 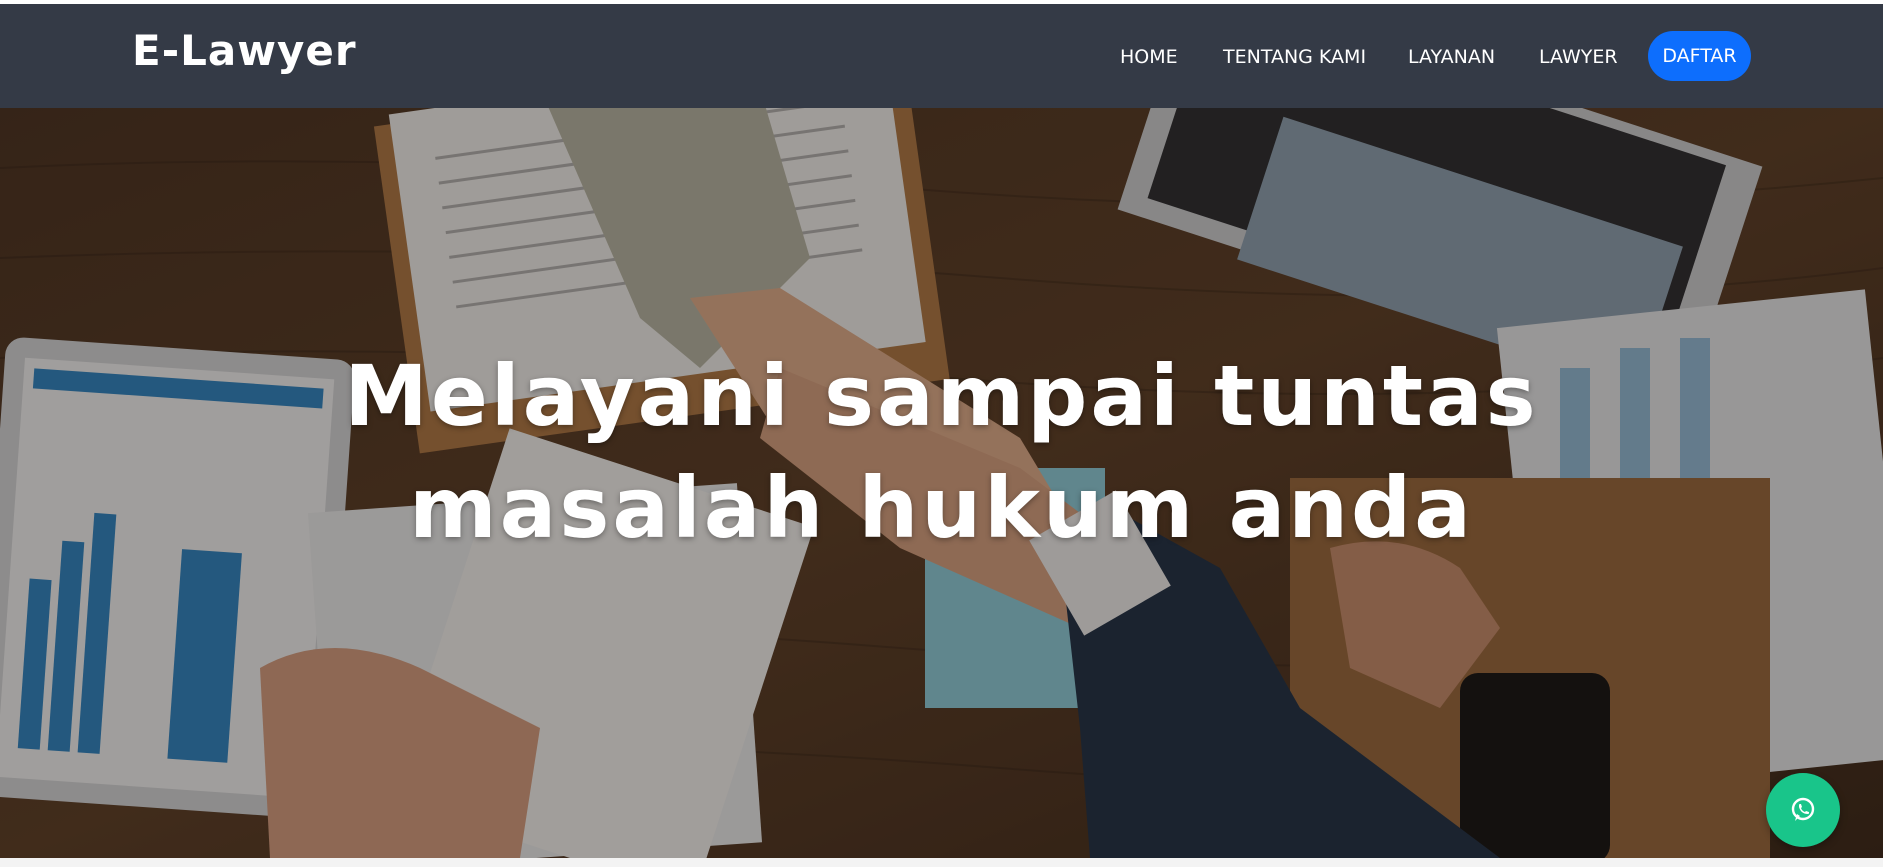 I want to click on hero-title-line-2: masalah hukum anda, so click(x=941, y=508).